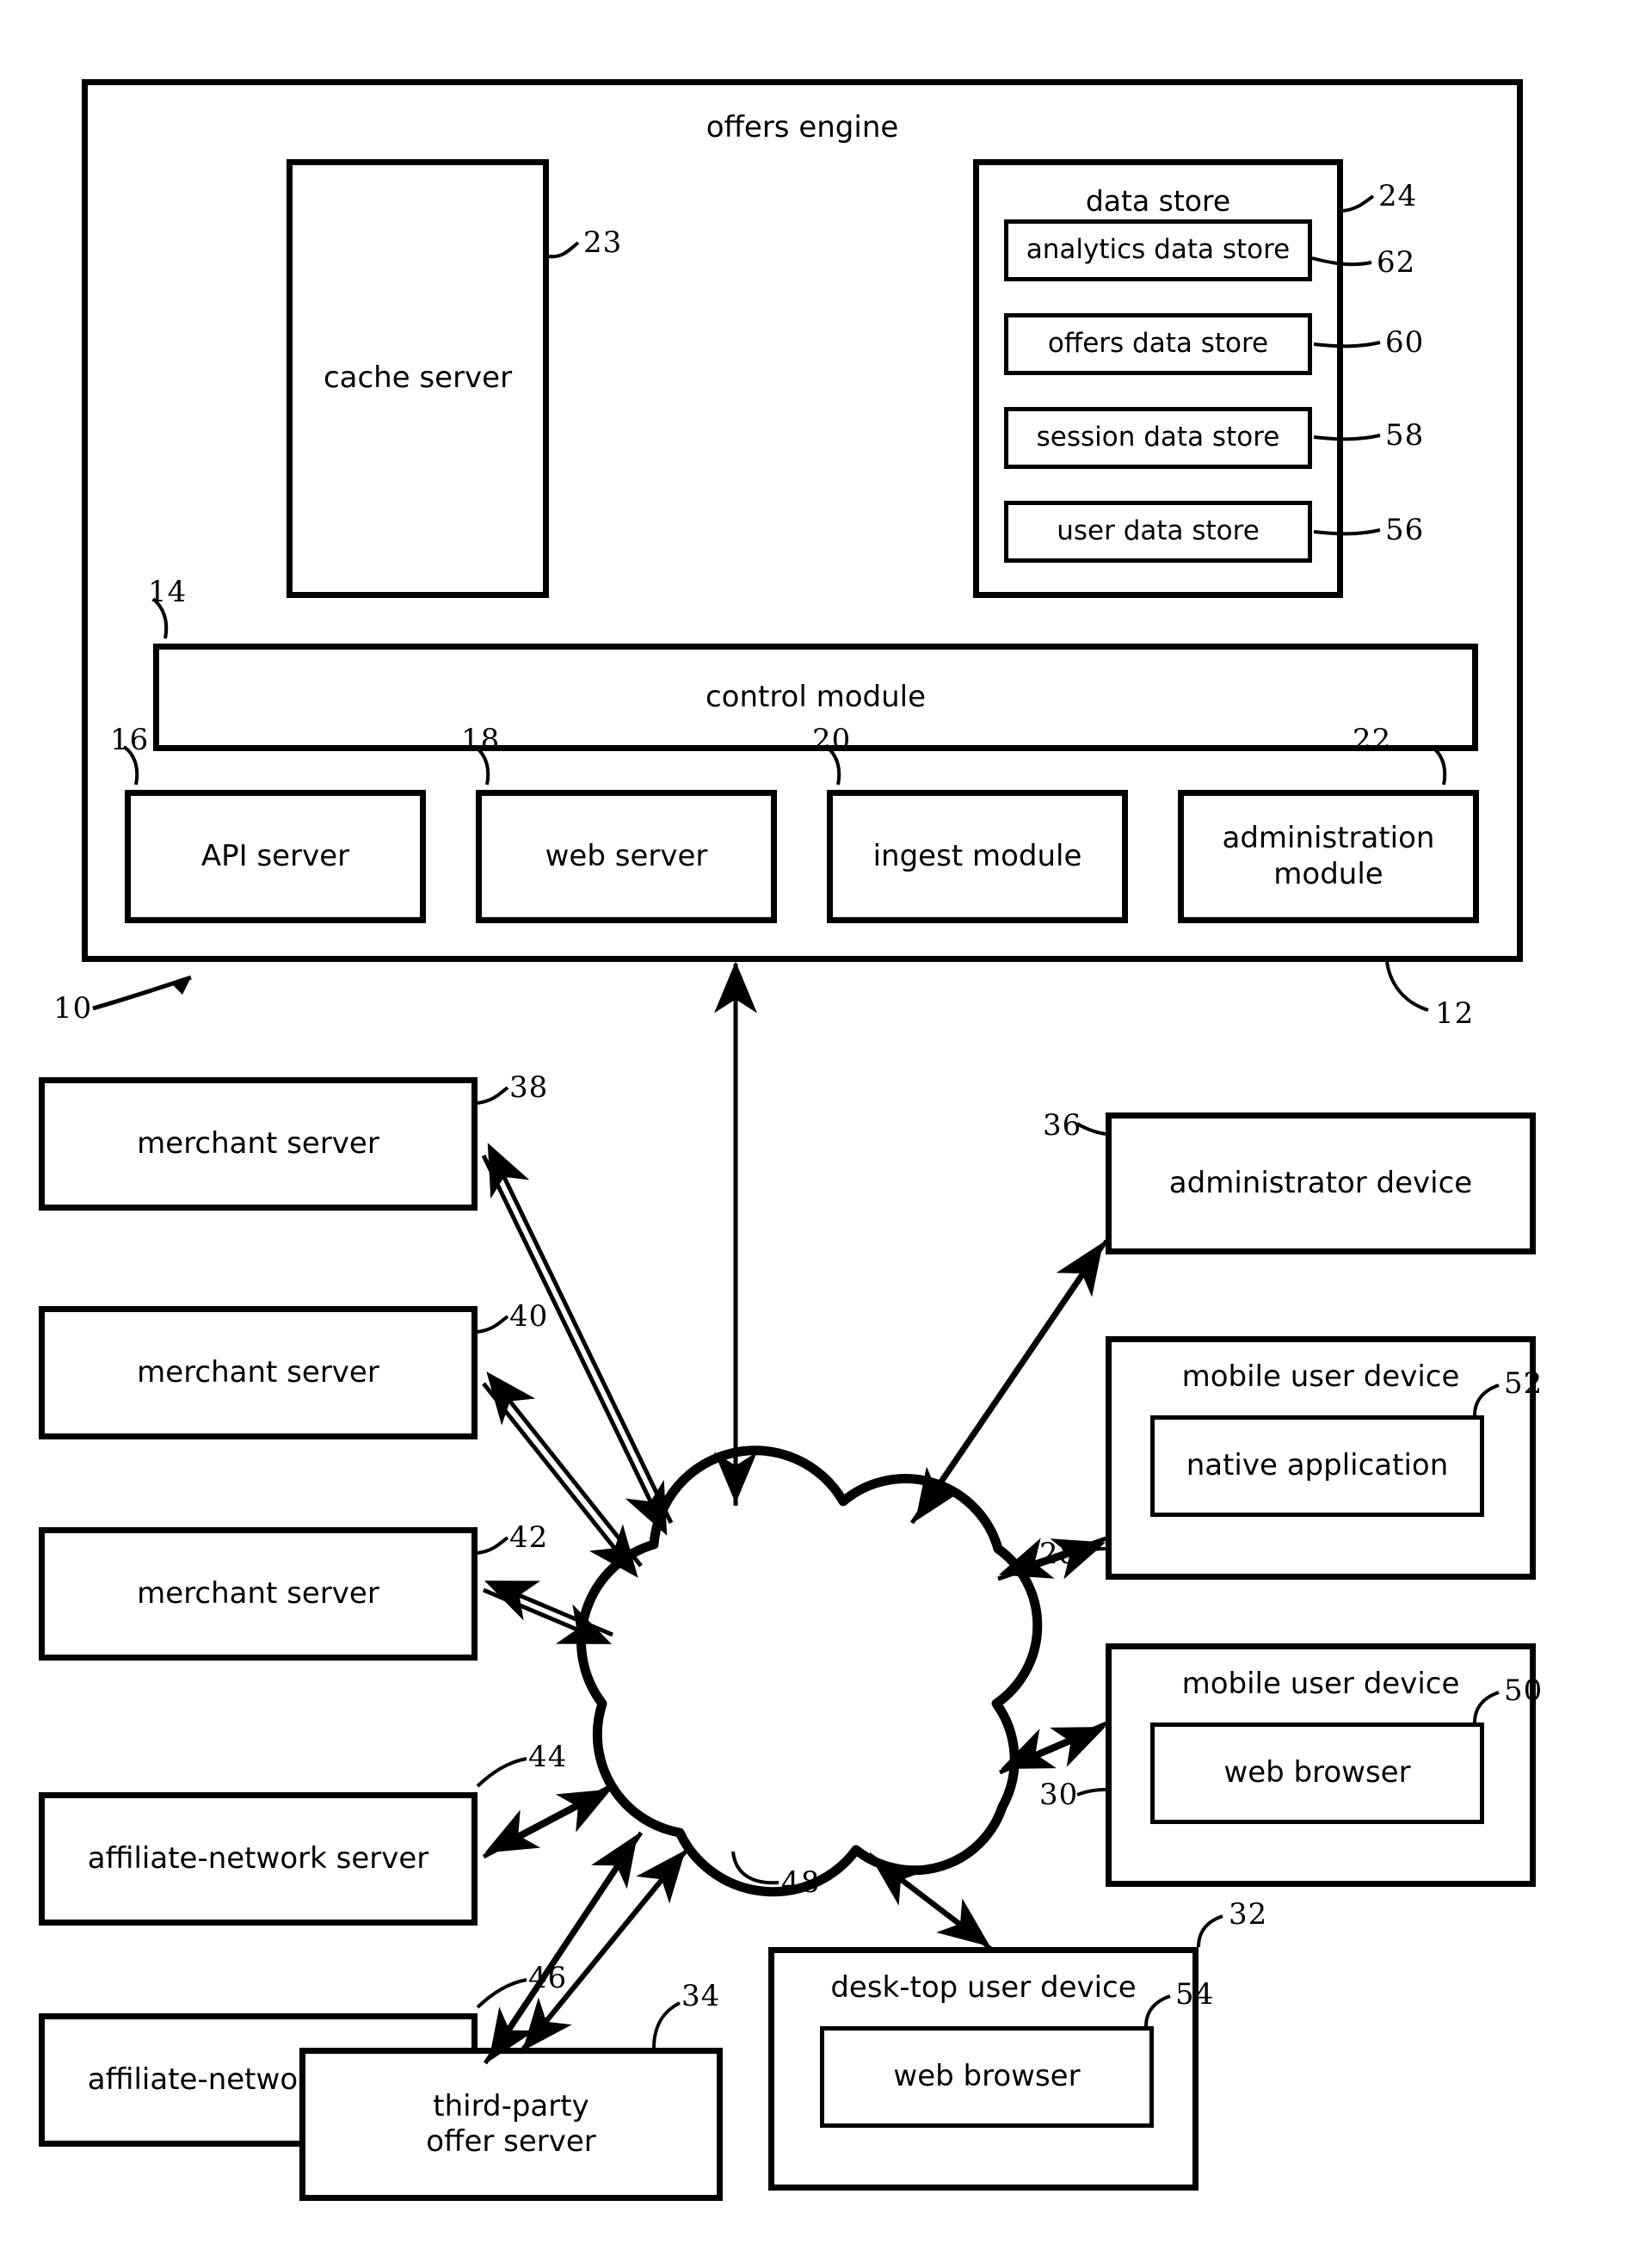  What do you see at coordinates (529, 1316) in the screenshot?
I see `ref-numeral-40: 40` at bounding box center [529, 1316].